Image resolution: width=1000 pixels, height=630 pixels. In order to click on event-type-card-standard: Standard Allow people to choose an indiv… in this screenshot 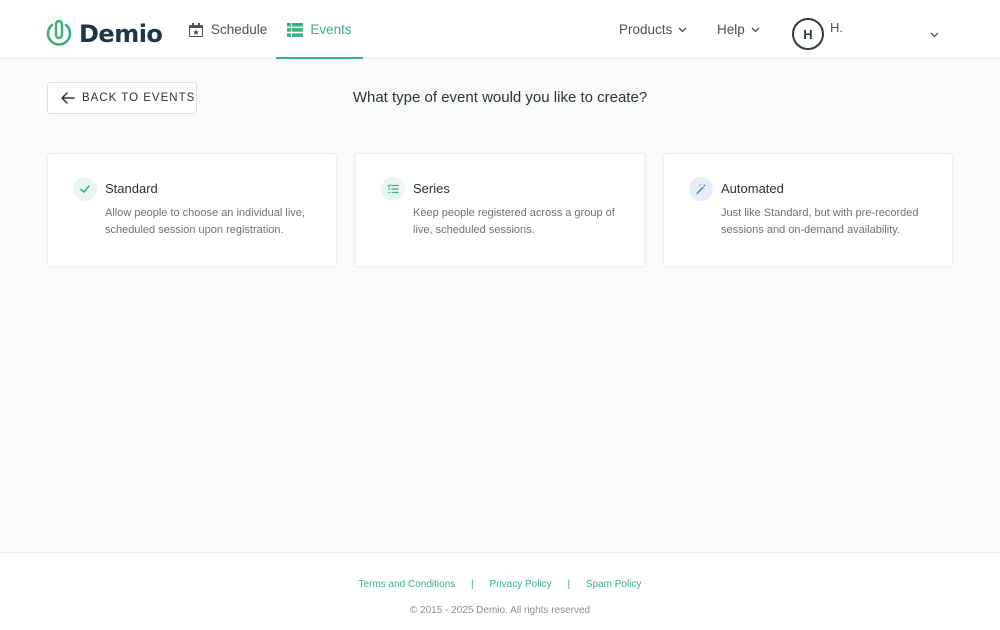, I will do `click(192, 210)`.